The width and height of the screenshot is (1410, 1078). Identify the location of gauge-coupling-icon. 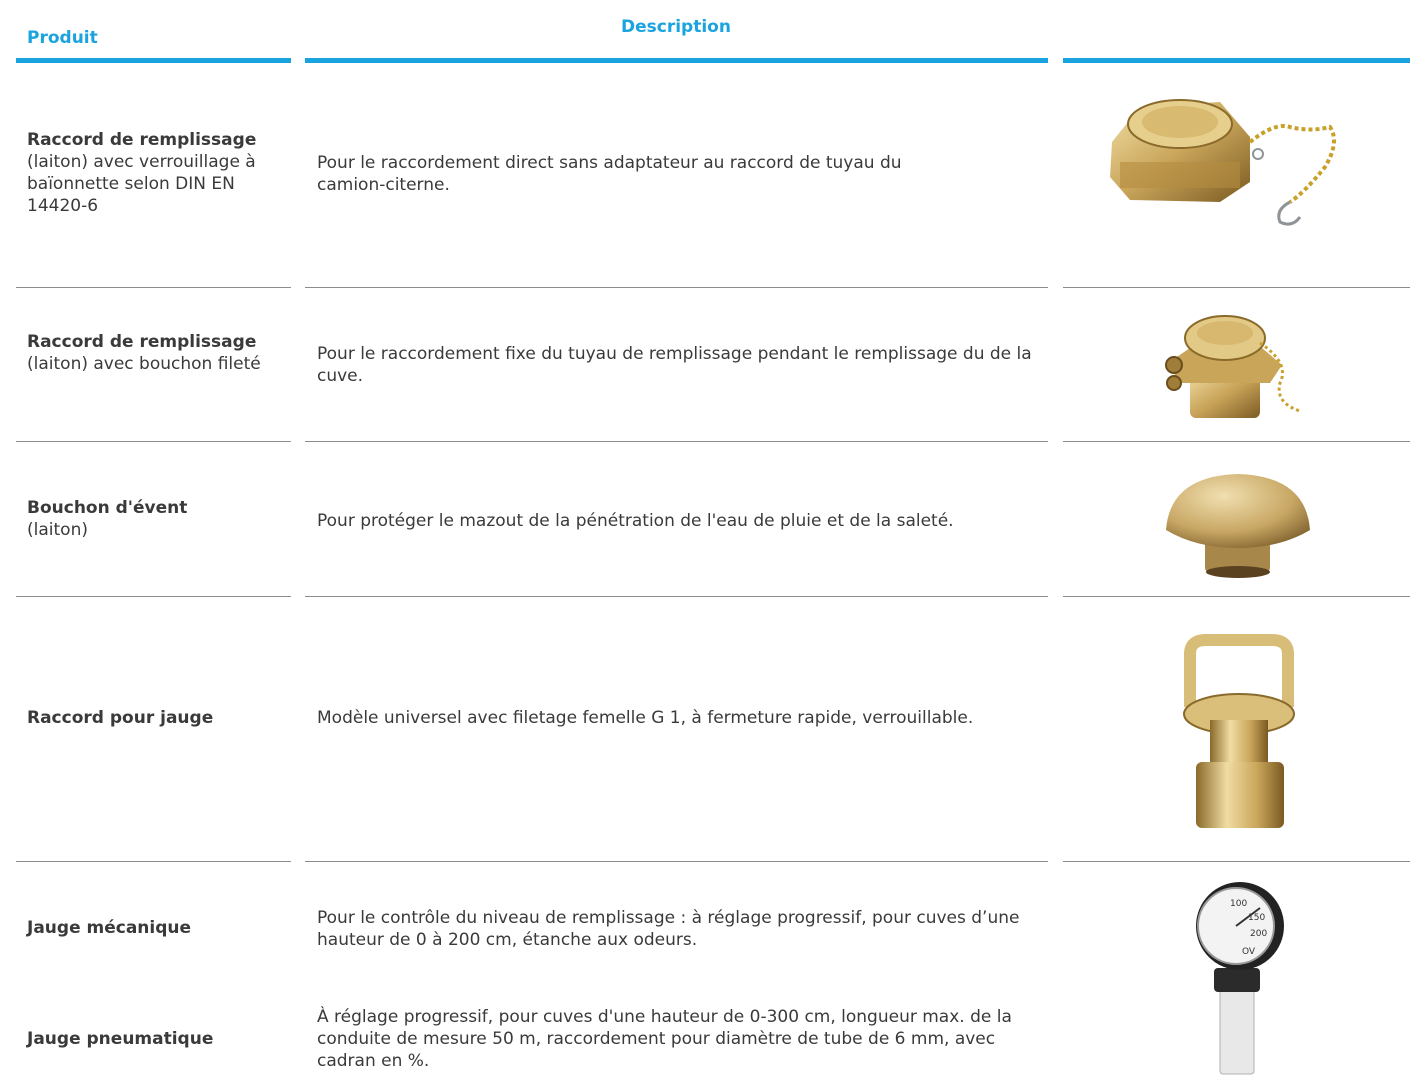
(1239, 731).